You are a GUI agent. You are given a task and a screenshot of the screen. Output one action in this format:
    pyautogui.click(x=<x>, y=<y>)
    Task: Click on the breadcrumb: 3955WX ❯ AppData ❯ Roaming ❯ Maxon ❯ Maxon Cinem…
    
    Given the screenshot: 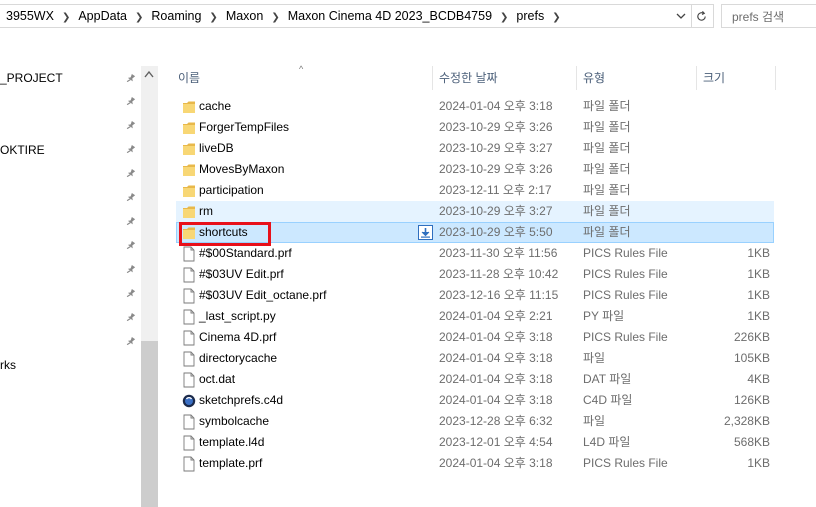 What is the action you would take?
    pyautogui.click(x=287, y=16)
    